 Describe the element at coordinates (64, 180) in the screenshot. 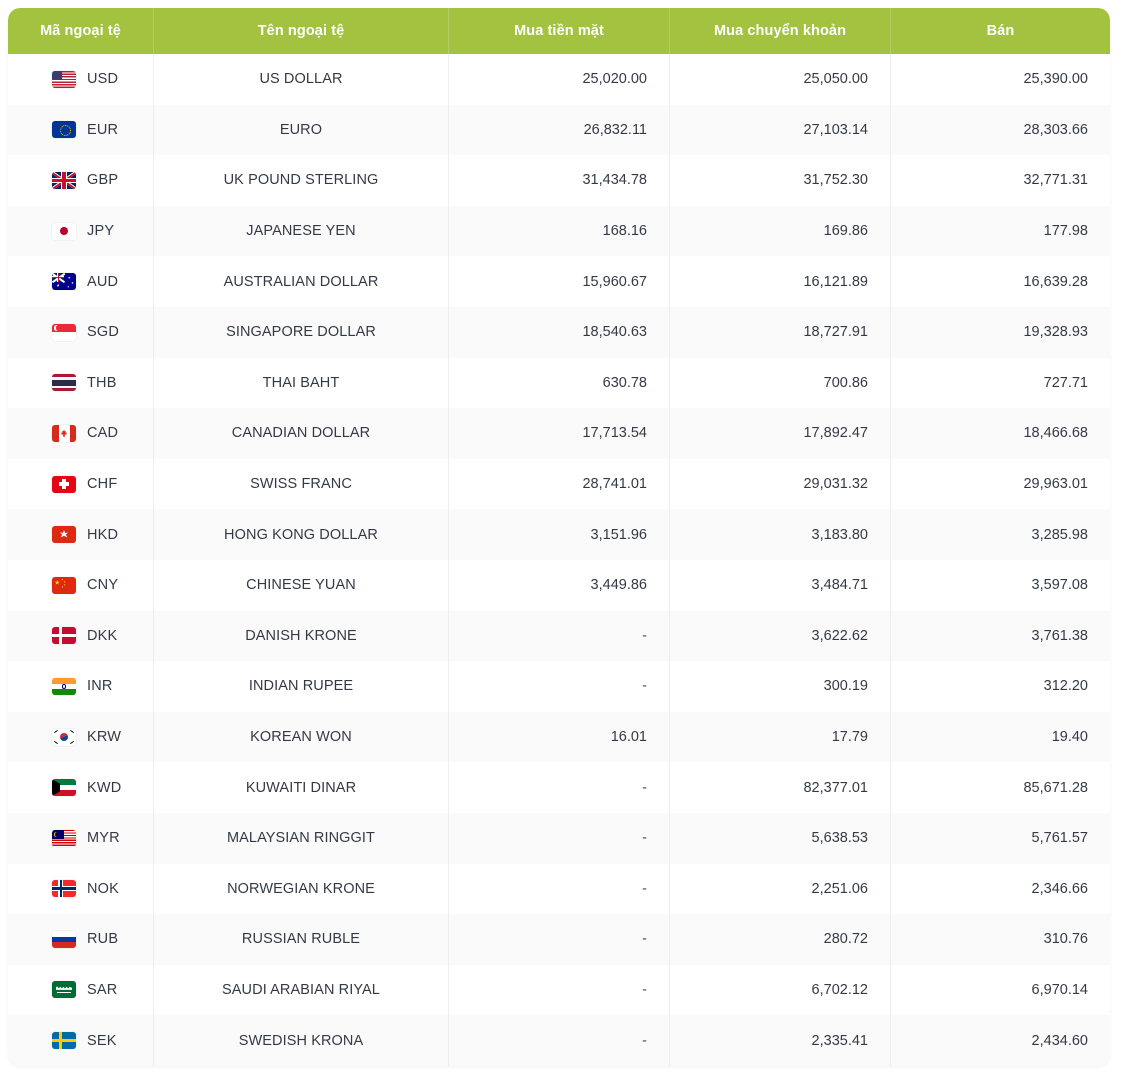

I see `gb-flag-icon` at that location.